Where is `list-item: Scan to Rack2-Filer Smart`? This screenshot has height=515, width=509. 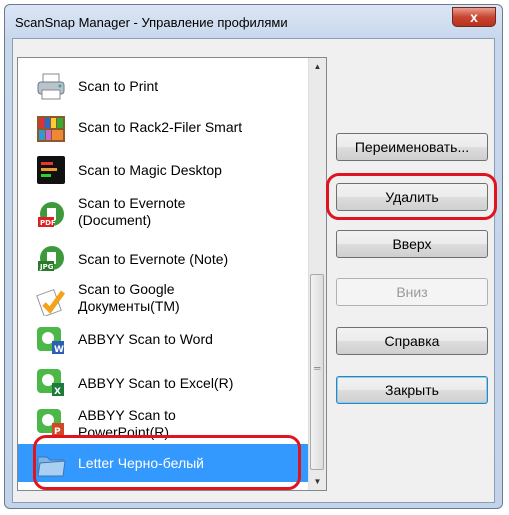 list-item: Scan to Rack2-Filer Smart is located at coordinates (164, 129).